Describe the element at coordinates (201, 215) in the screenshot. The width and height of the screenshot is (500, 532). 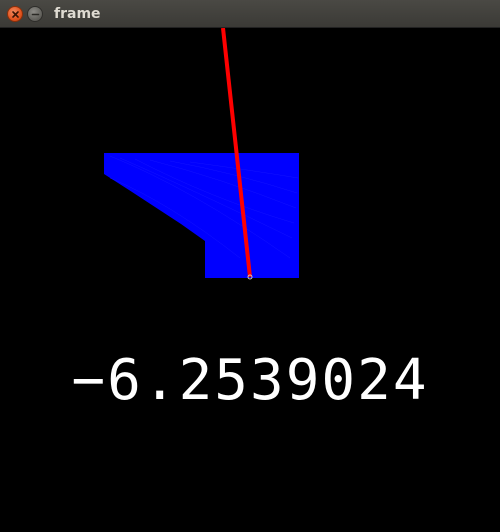
I see `blue-shape` at that location.